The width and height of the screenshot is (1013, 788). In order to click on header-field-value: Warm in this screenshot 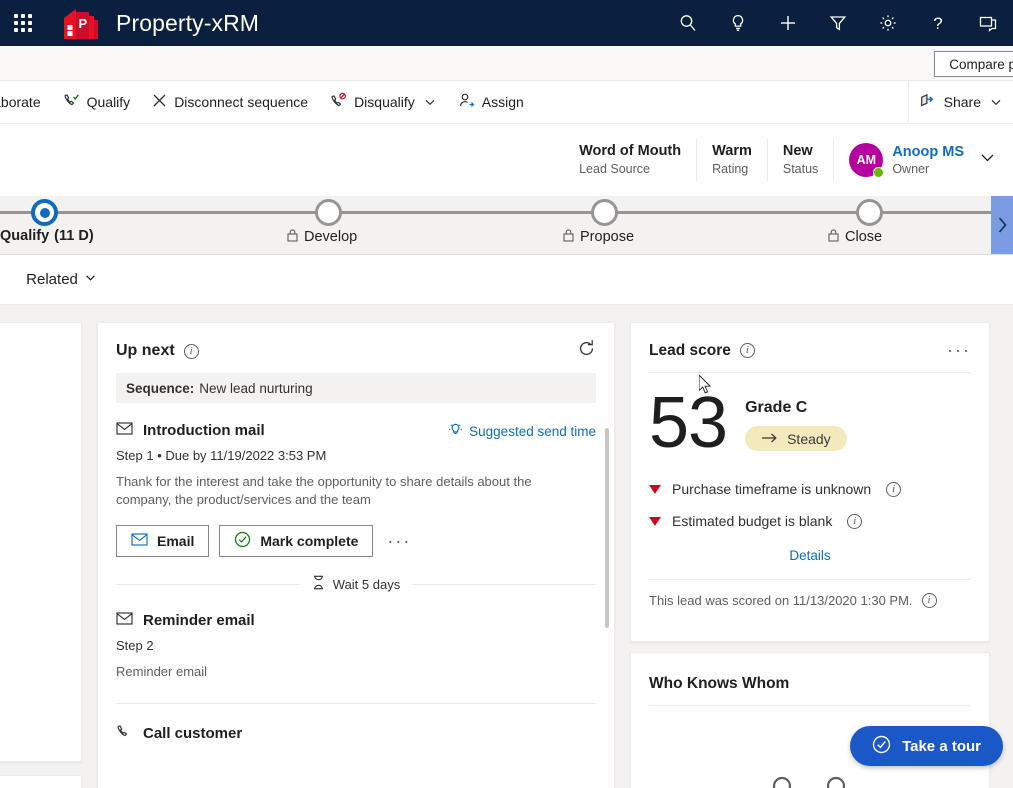, I will do `click(732, 151)`.